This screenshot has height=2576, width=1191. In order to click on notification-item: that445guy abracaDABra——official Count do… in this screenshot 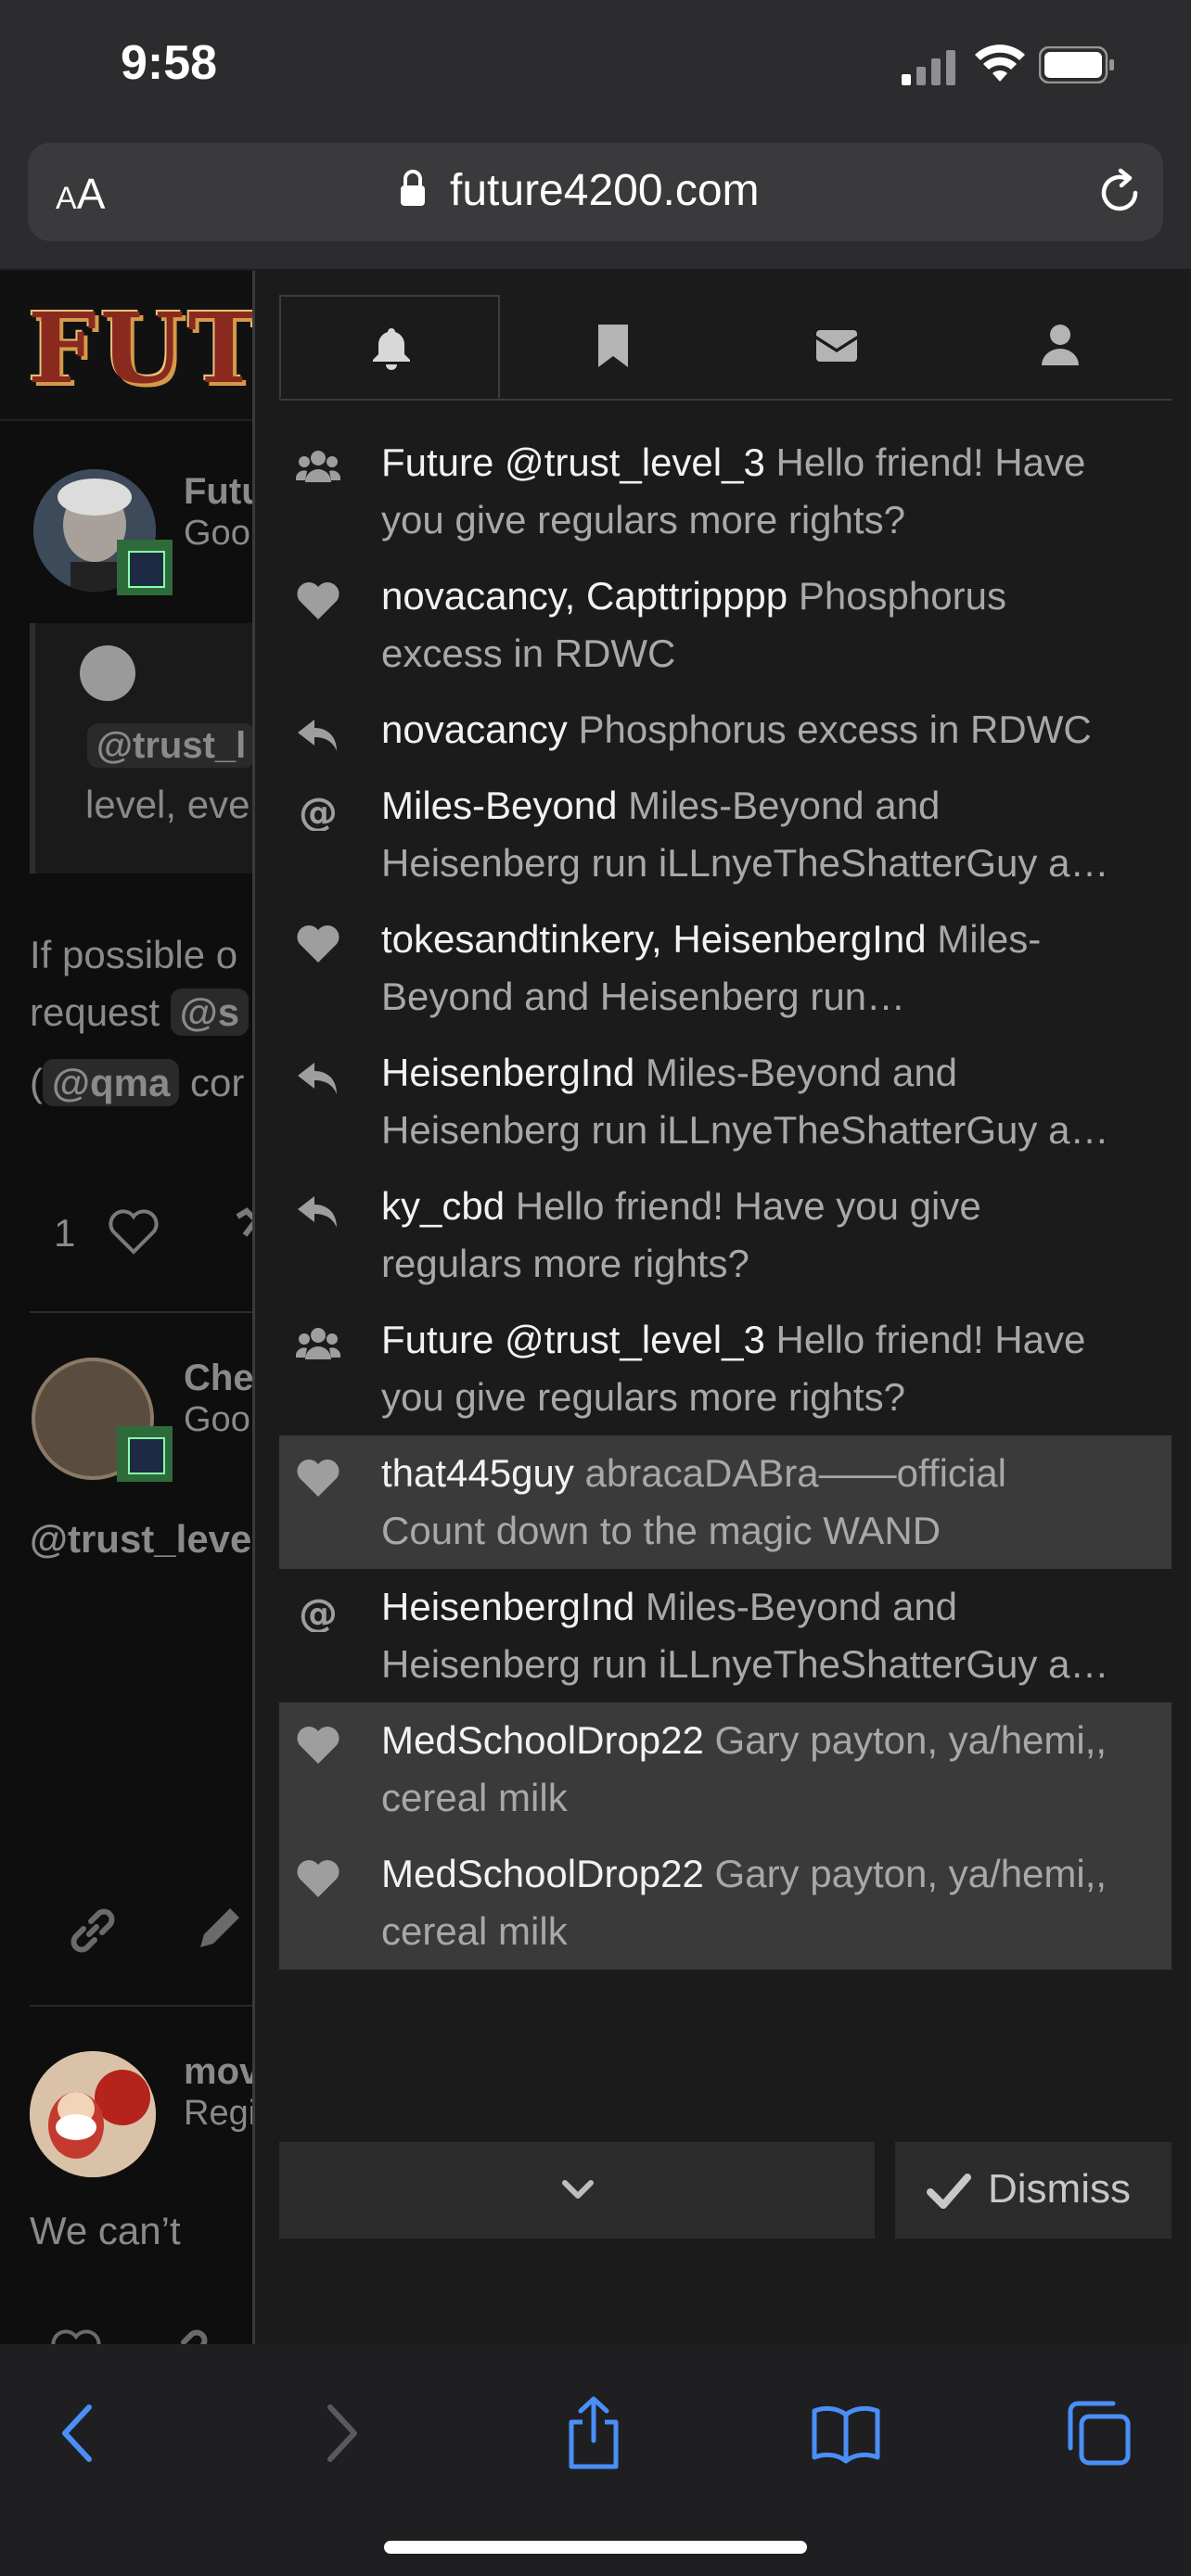, I will do `click(725, 1502)`.